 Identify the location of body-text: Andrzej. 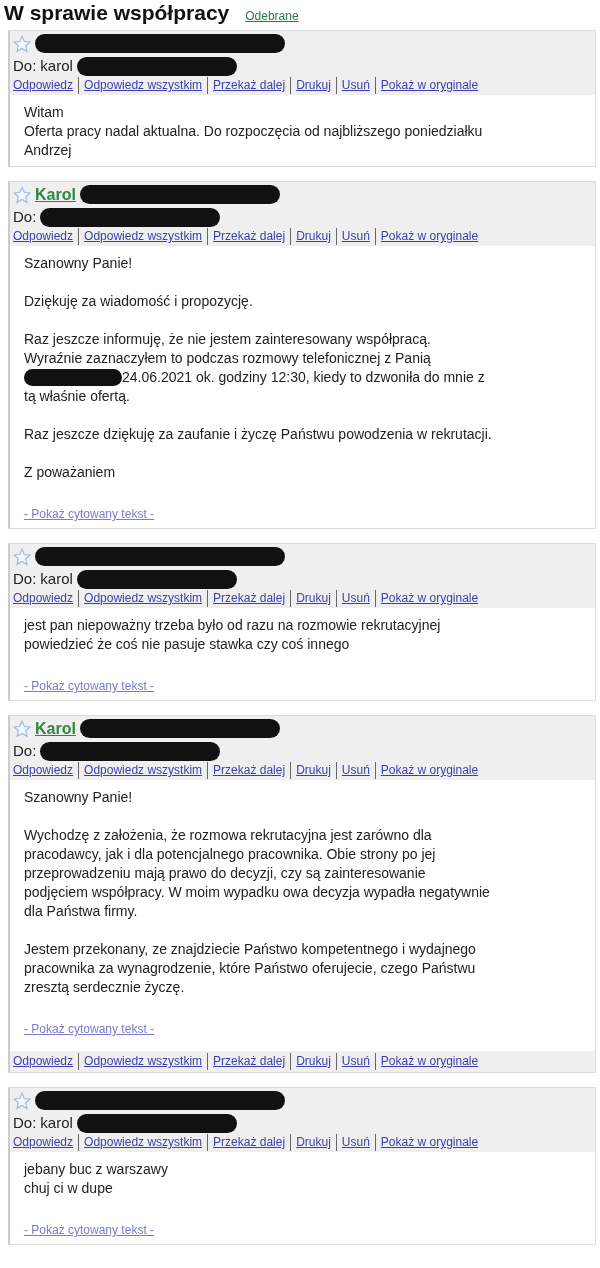
(48, 150).